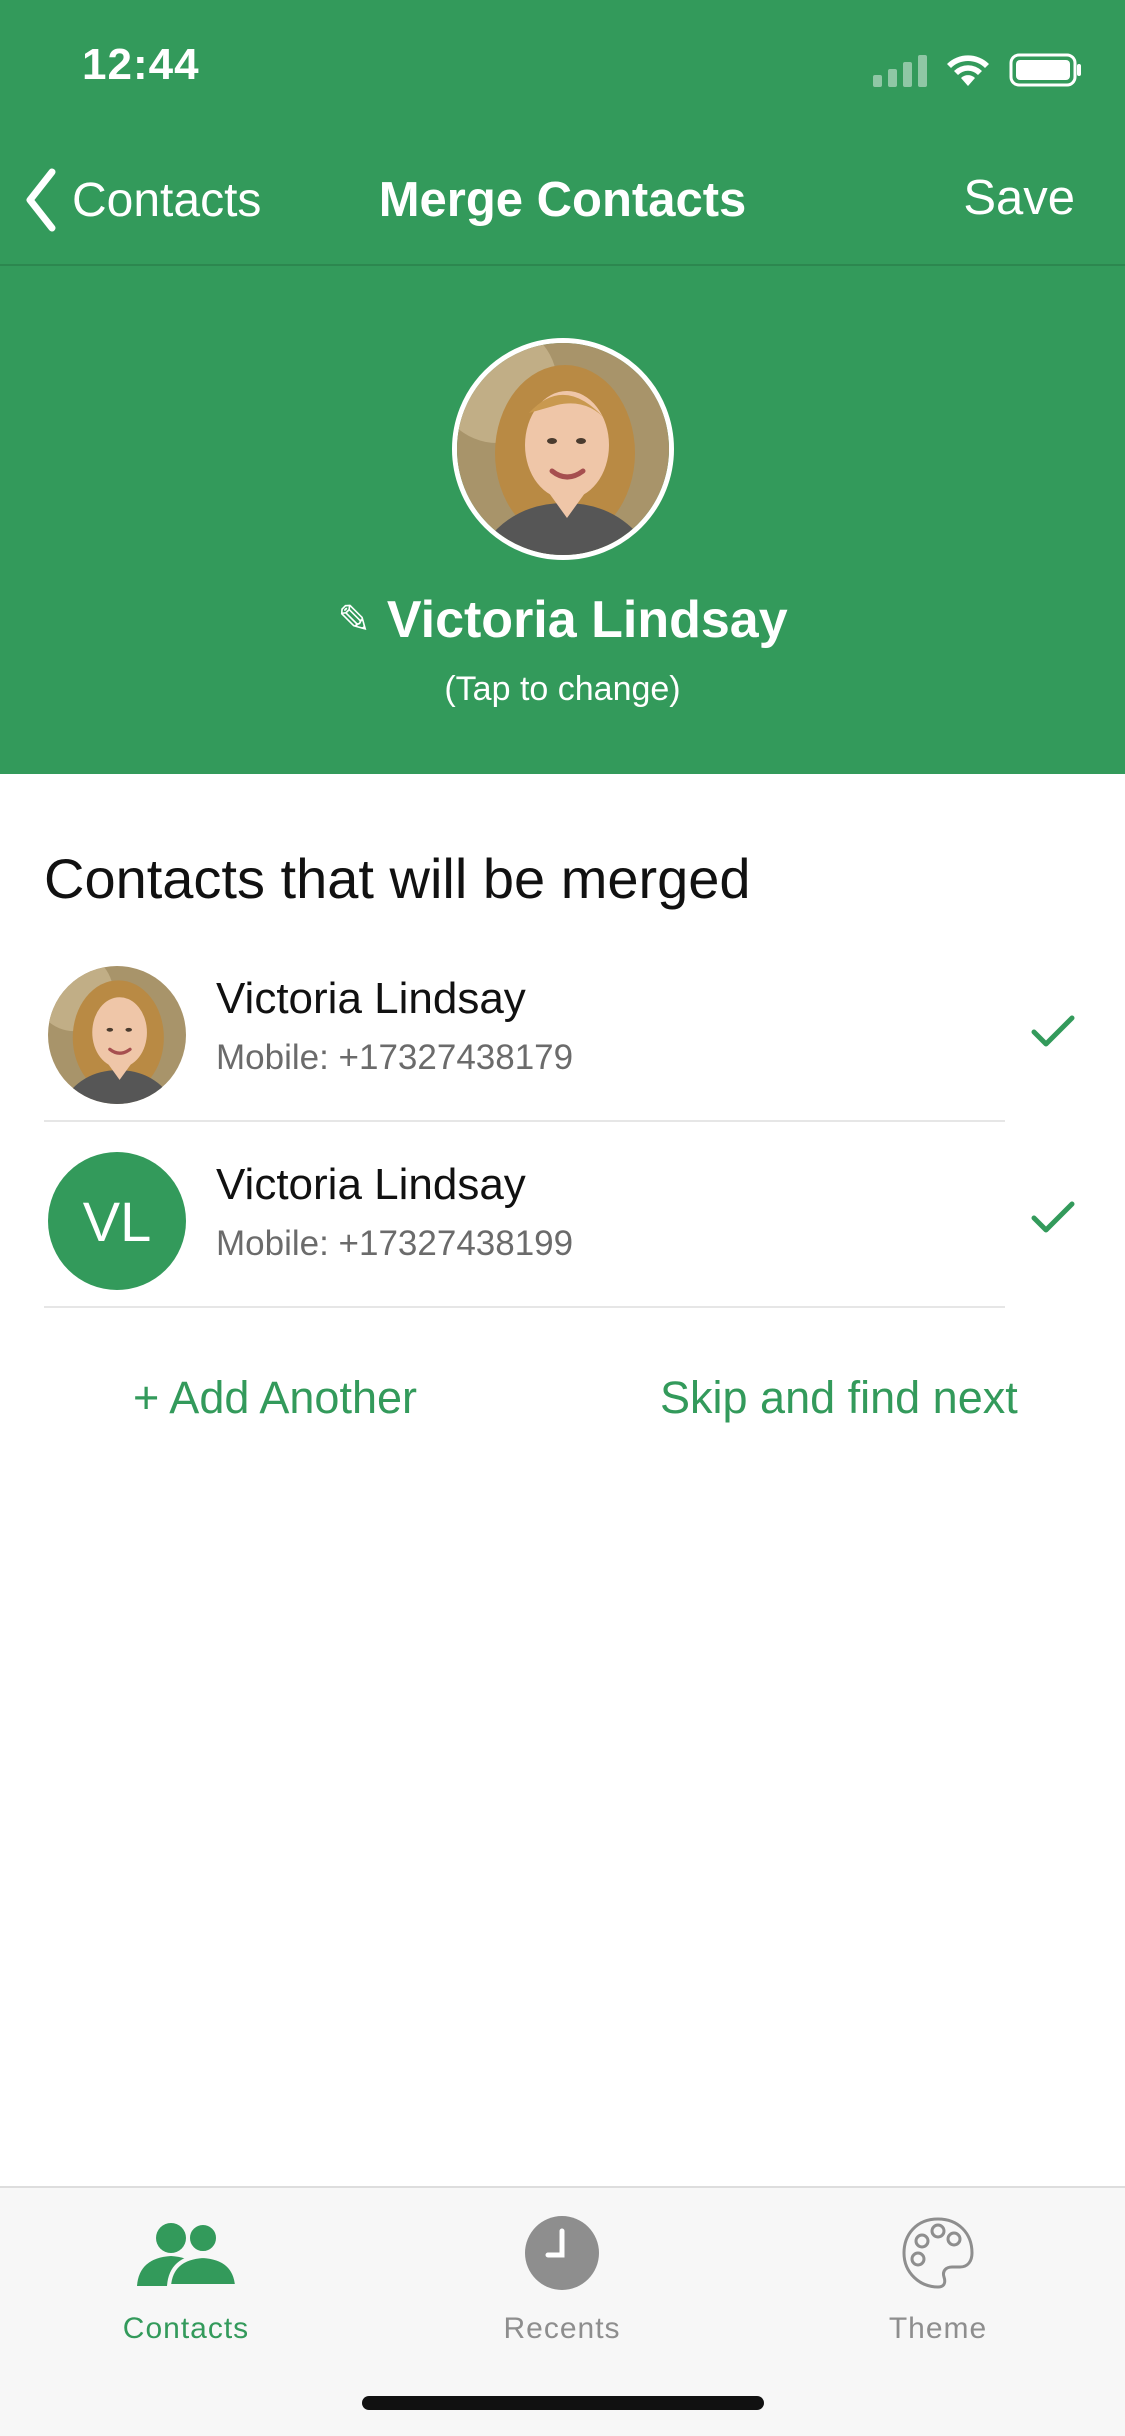 This screenshot has height=2436, width=1125. I want to click on palette-icon, so click(938, 2253).